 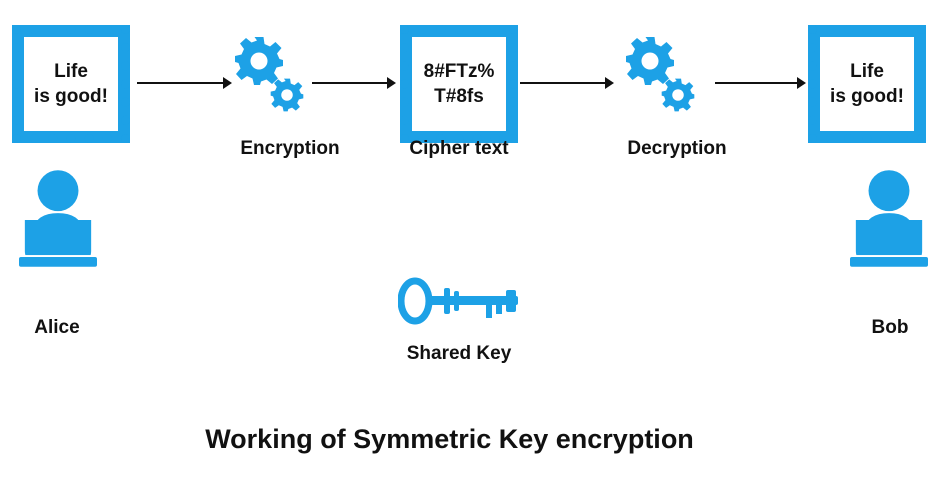 What do you see at coordinates (354, 83) in the screenshot?
I see `arrow-to-cipher` at bounding box center [354, 83].